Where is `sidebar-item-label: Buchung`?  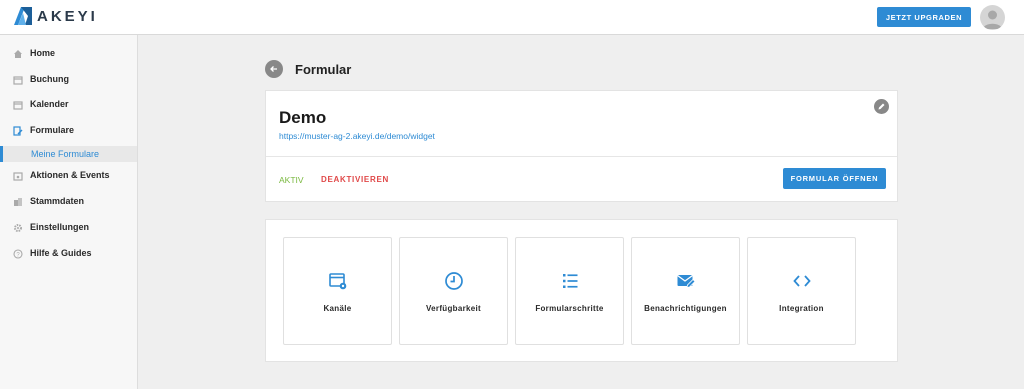 sidebar-item-label: Buchung is located at coordinates (49, 79).